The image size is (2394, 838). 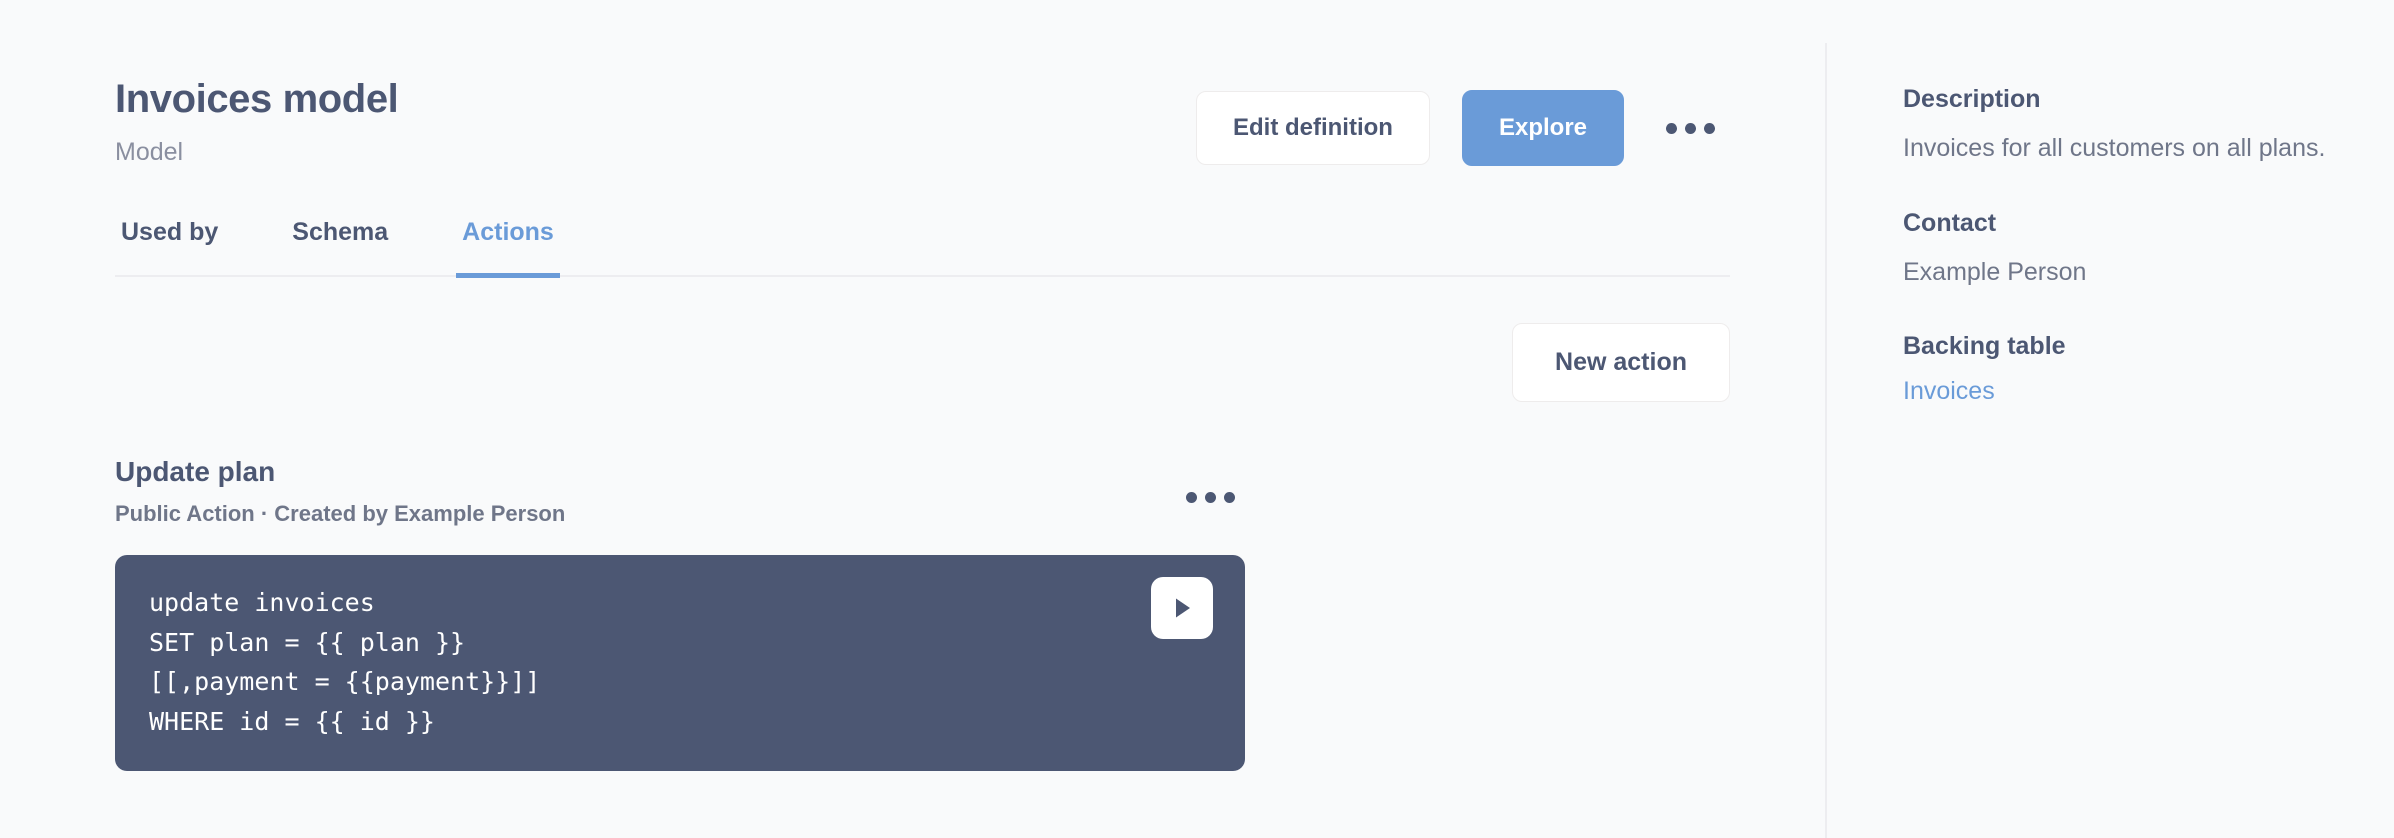 I want to click on contact-section: Contact Example Person, so click(x=2128, y=250).